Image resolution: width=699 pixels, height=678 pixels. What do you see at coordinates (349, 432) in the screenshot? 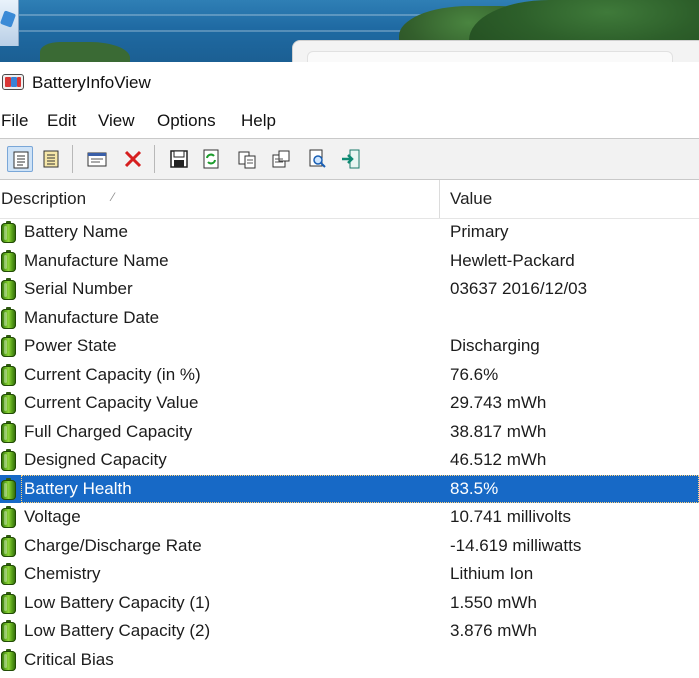
I see `table-row: Full Charged Capacity 38.817 mWh` at bounding box center [349, 432].